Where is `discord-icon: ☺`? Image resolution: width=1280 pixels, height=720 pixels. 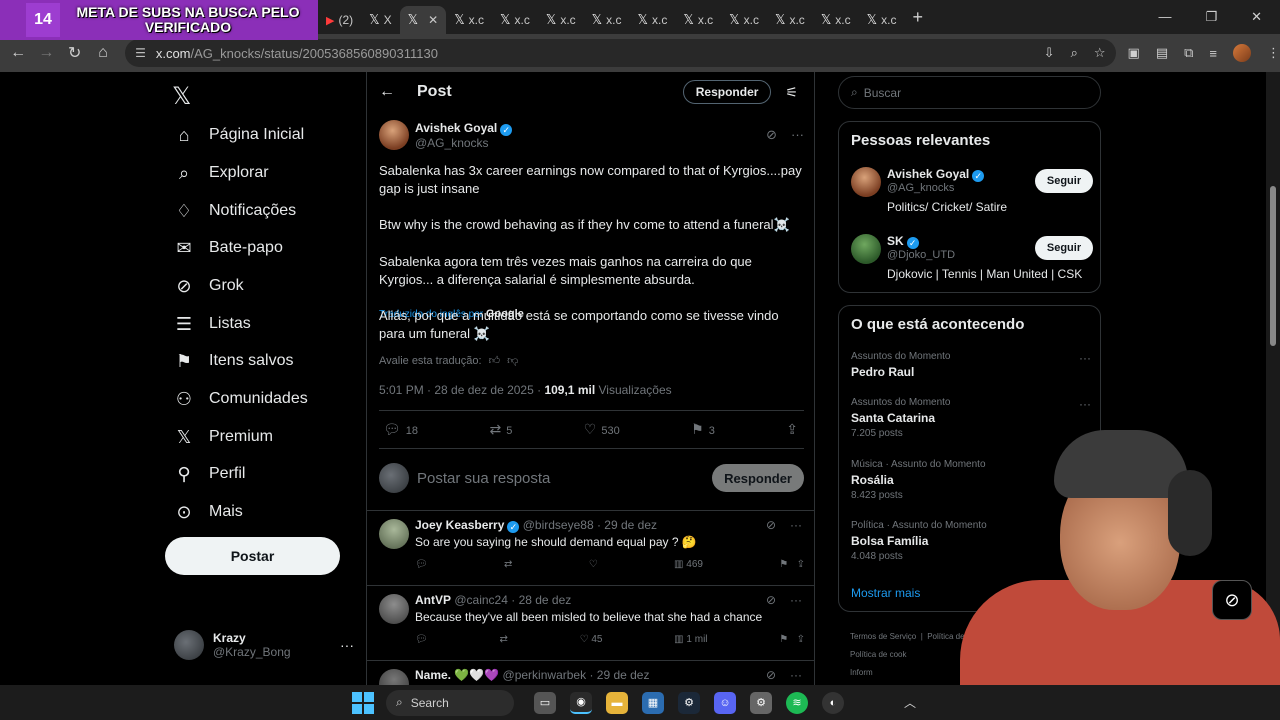 discord-icon: ☺ is located at coordinates (725, 702).